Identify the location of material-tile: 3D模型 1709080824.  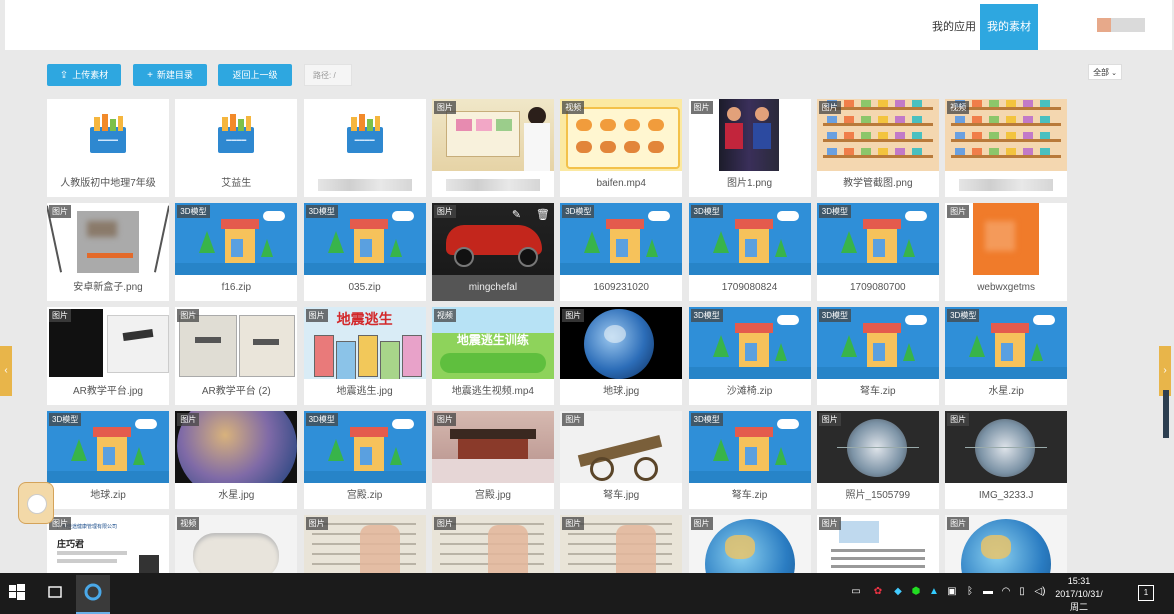
(749, 252).